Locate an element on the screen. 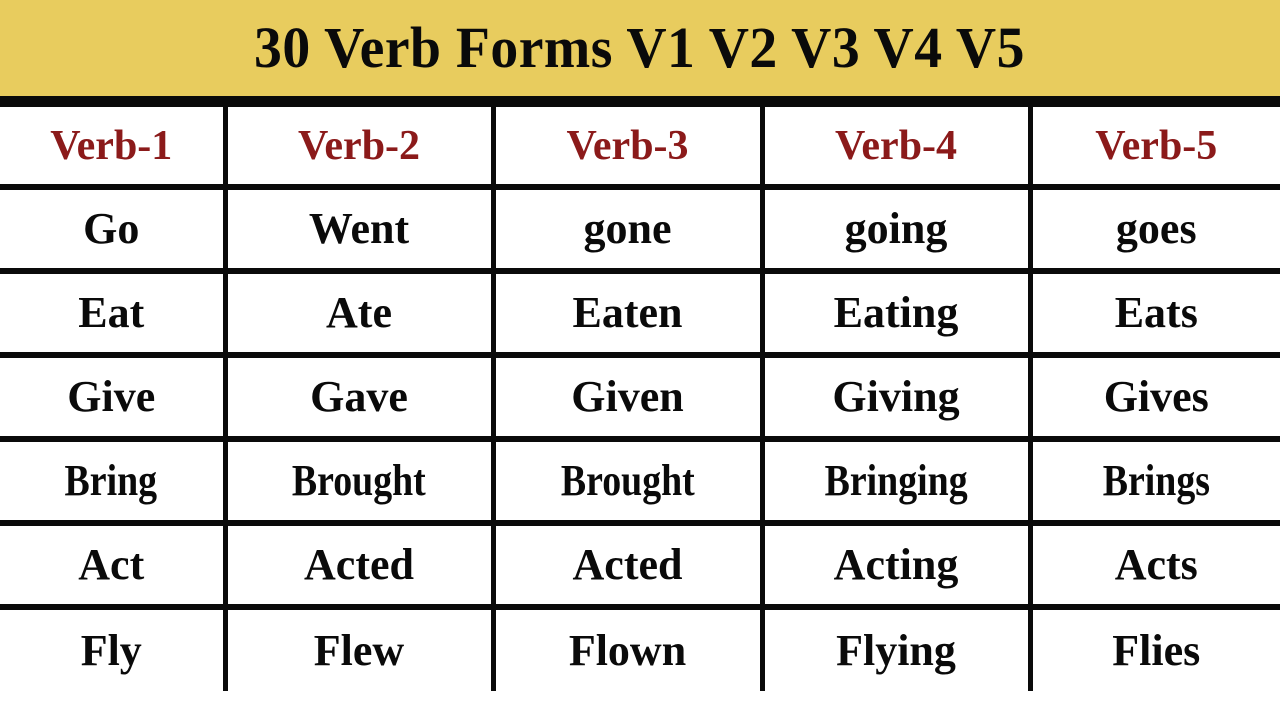 The image size is (1280, 720). cell-label: Eaten is located at coordinates (627, 312).